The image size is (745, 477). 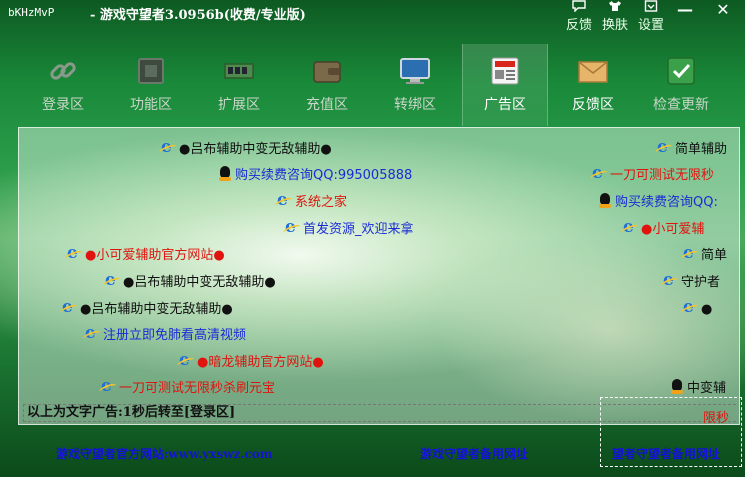 What do you see at coordinates (155, 255) in the screenshot?
I see `ad-text: ●小可爱辅助官方网站●` at bounding box center [155, 255].